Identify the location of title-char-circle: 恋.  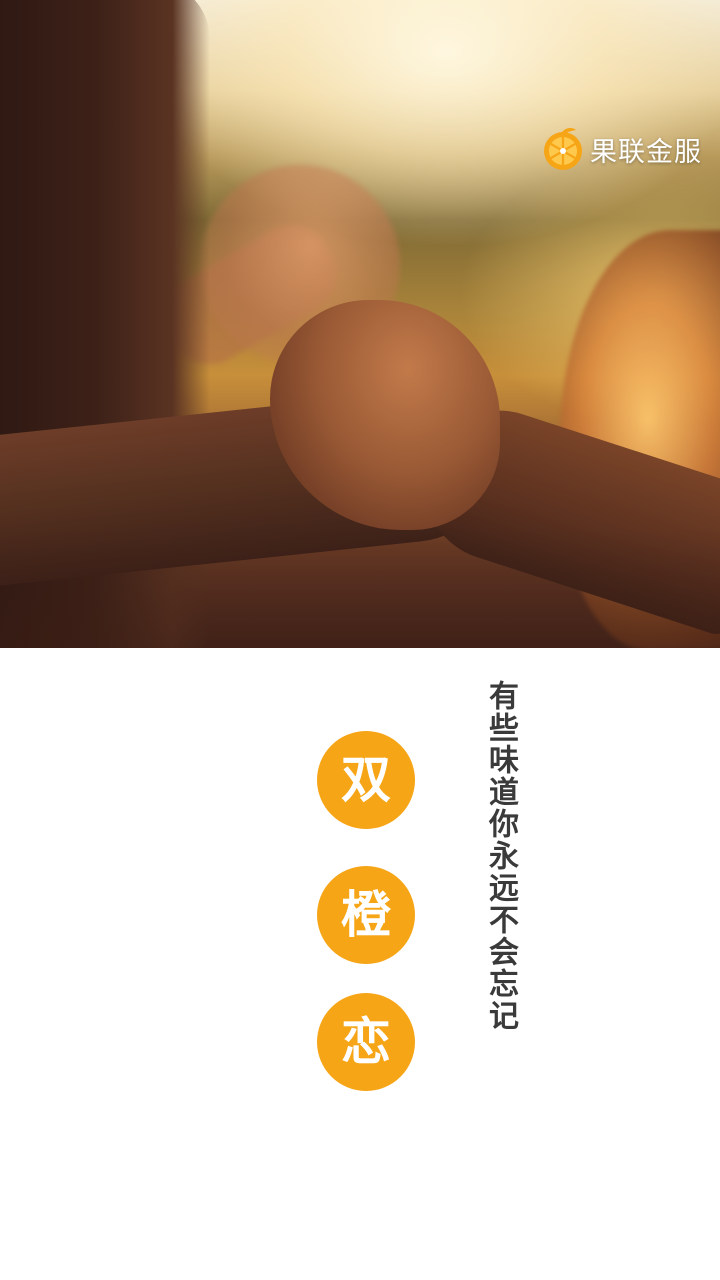
(366, 1042).